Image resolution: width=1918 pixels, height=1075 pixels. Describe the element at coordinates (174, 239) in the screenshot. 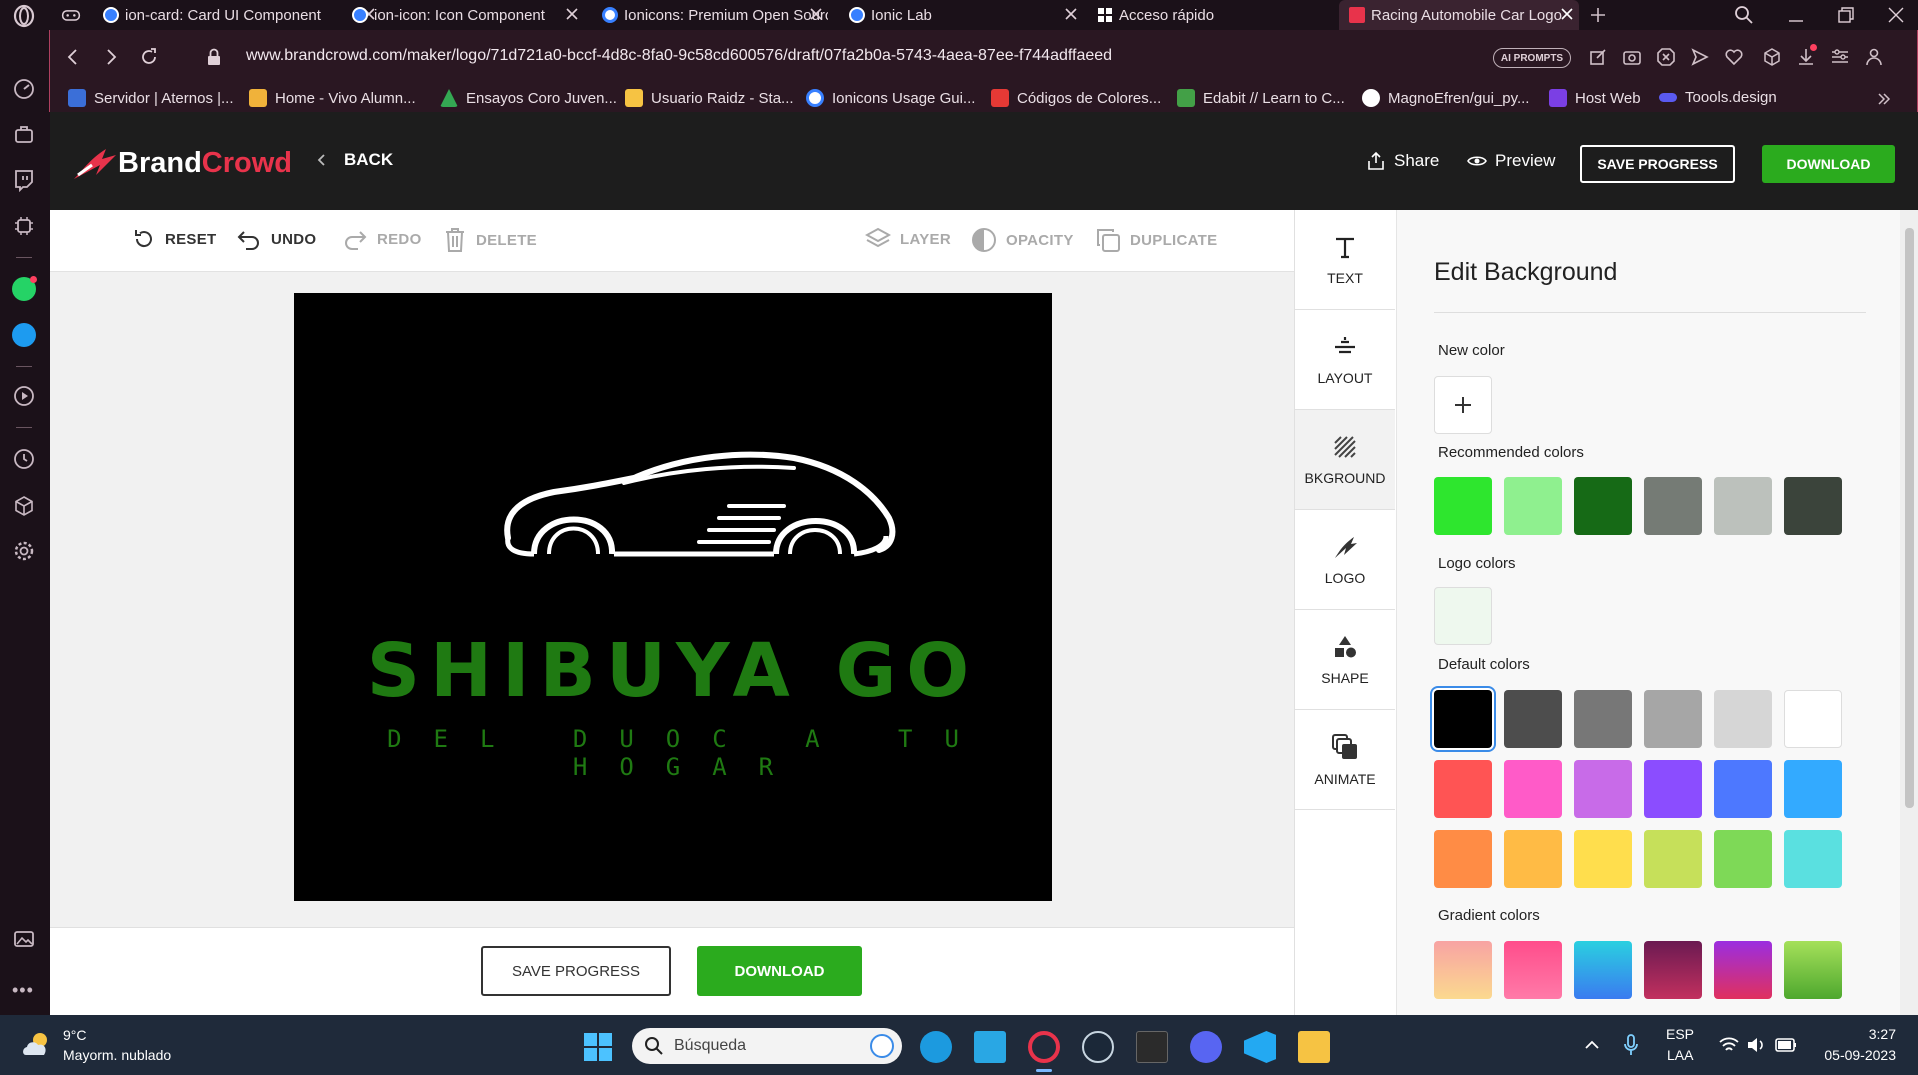

I see `reset-button: RESET` at that location.